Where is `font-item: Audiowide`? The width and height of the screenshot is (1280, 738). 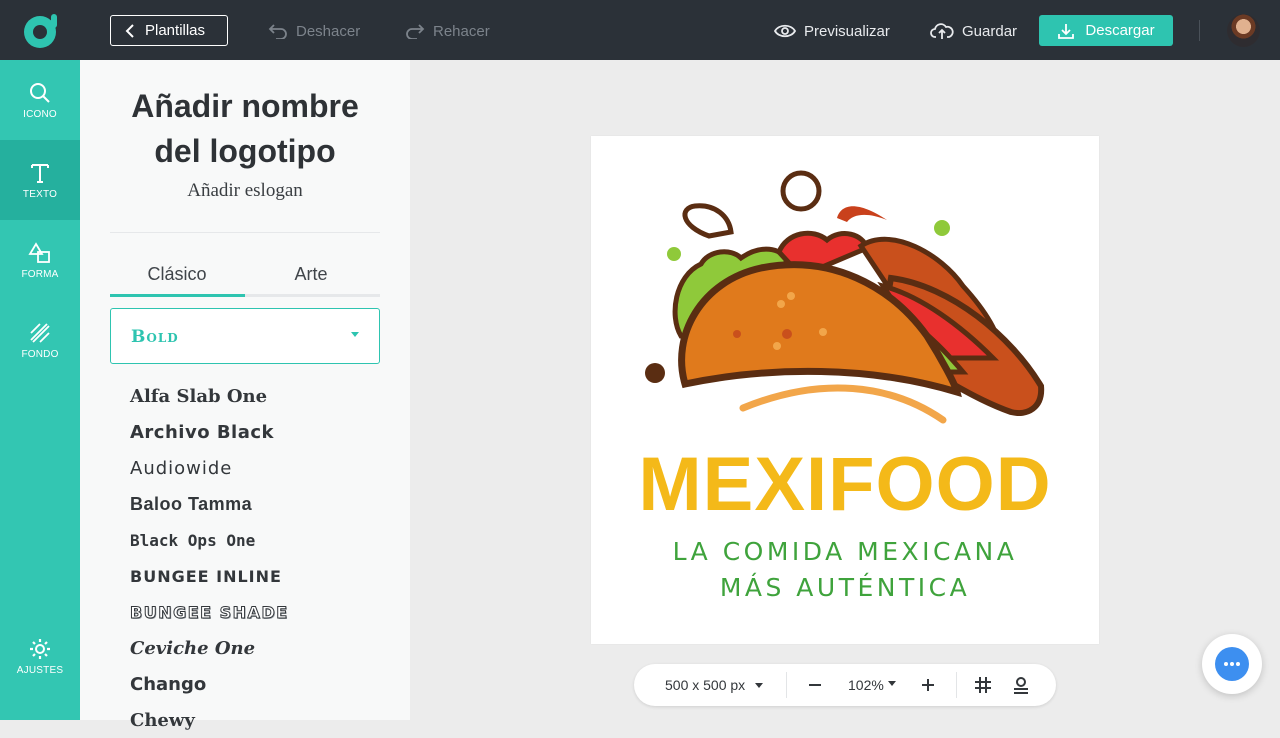 font-item: Audiowide is located at coordinates (250, 468).